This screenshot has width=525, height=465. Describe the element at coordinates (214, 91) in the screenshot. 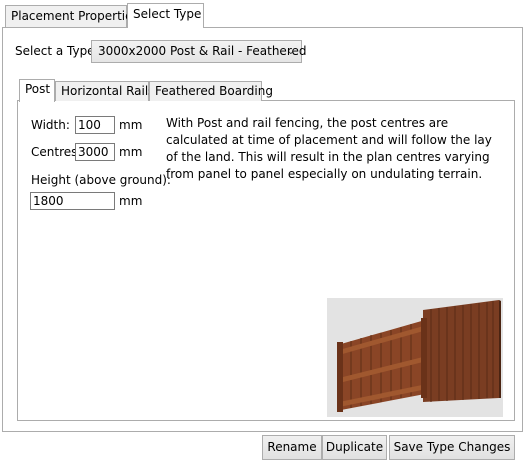

I see `tab-feathered-boarding-label: Feathered Boarding` at that location.